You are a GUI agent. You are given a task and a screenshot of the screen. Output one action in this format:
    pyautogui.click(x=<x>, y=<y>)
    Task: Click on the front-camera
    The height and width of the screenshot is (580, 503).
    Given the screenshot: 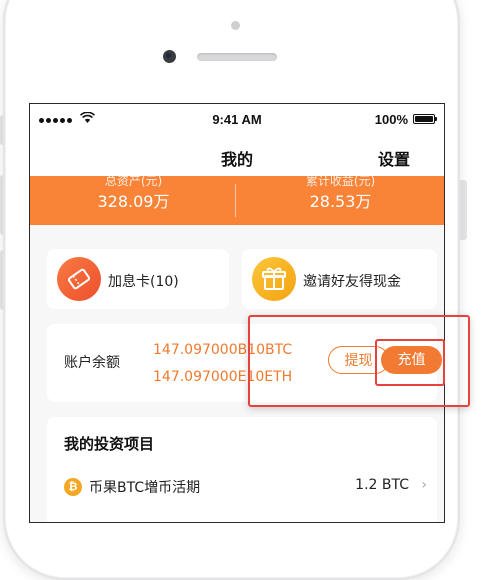 What is the action you would take?
    pyautogui.click(x=169, y=56)
    